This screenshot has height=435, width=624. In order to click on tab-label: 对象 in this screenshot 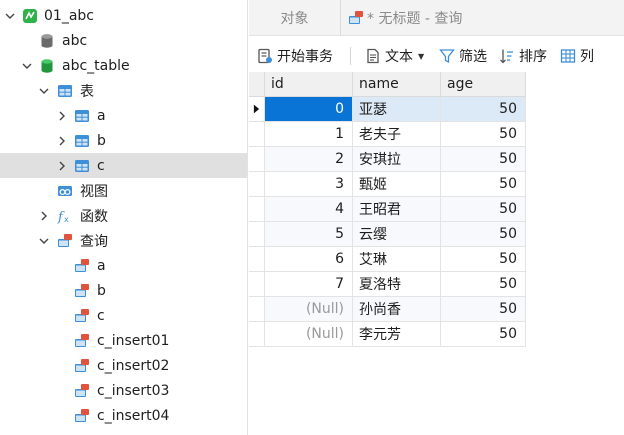, I will do `click(294, 19)`.